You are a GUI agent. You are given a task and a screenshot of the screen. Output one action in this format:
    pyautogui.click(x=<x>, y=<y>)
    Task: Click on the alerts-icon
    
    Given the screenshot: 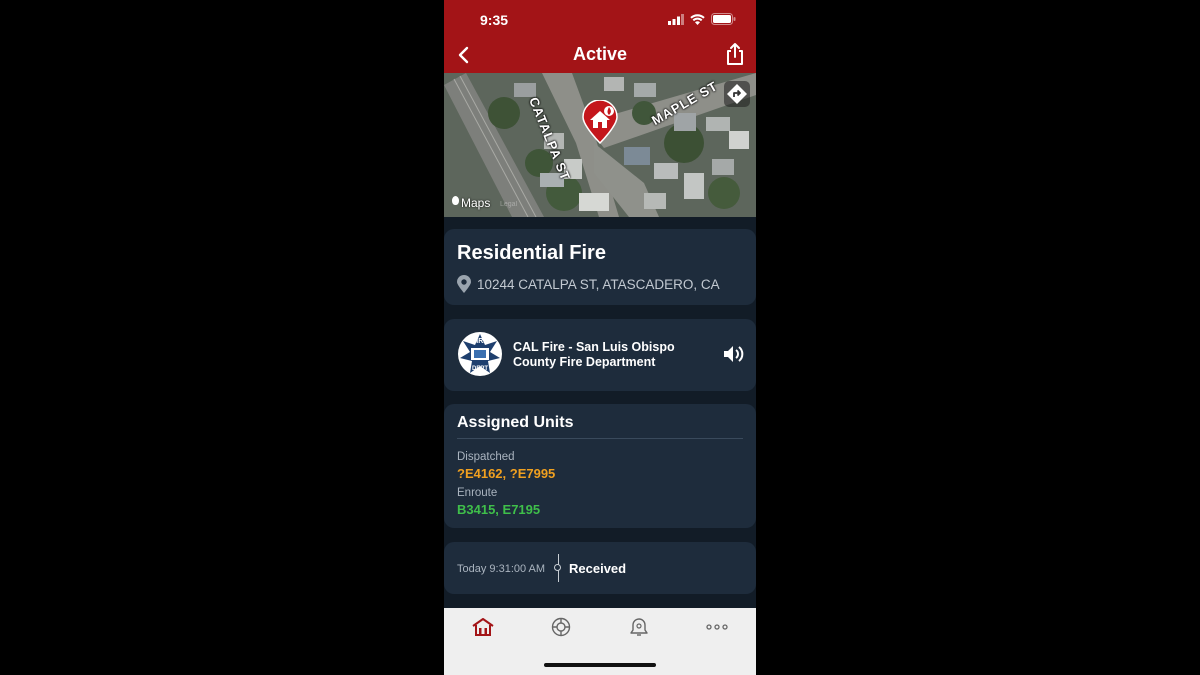 What is the action you would take?
    pyautogui.click(x=639, y=627)
    